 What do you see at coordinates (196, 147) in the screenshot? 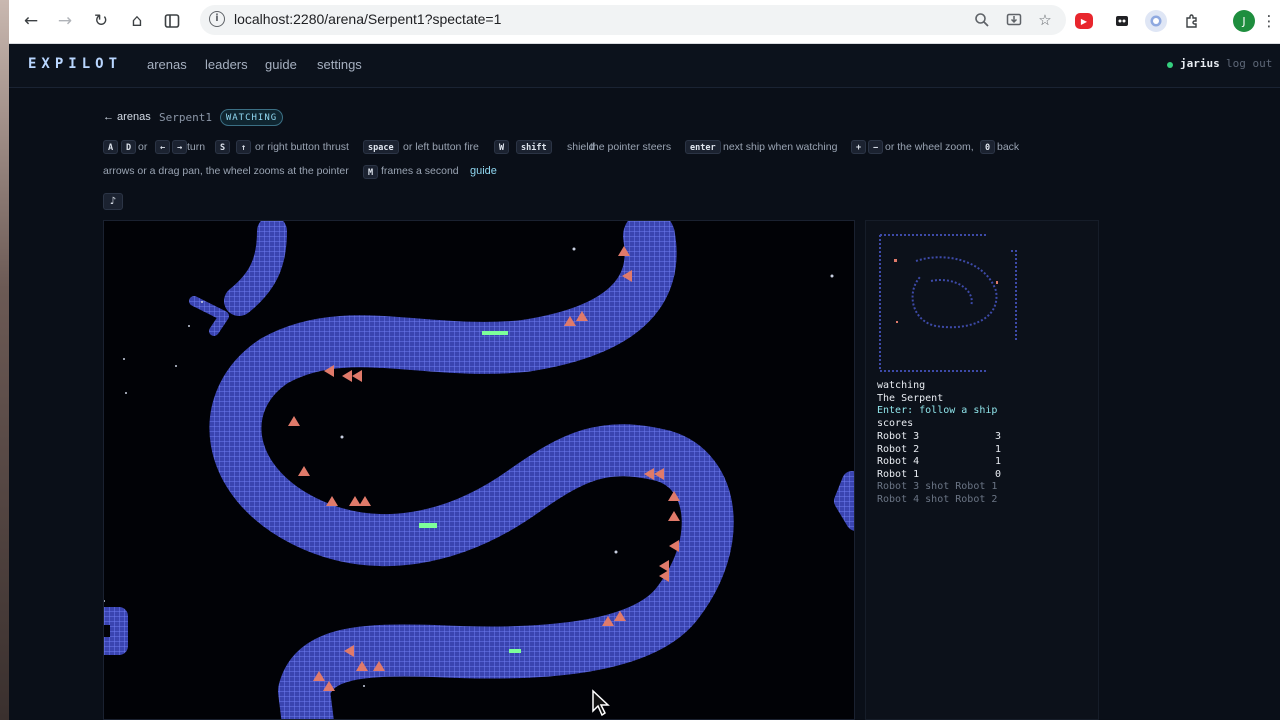
I see `controls-help-text: turn` at bounding box center [196, 147].